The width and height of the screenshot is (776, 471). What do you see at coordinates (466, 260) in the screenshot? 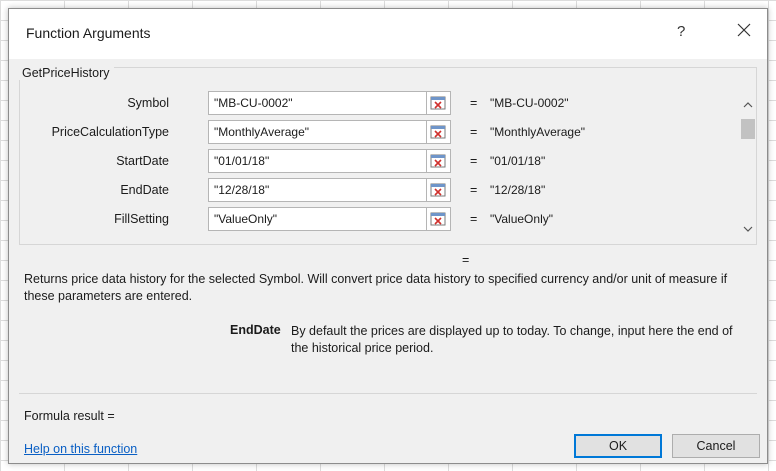
I see `function-result-equals: =` at bounding box center [466, 260].